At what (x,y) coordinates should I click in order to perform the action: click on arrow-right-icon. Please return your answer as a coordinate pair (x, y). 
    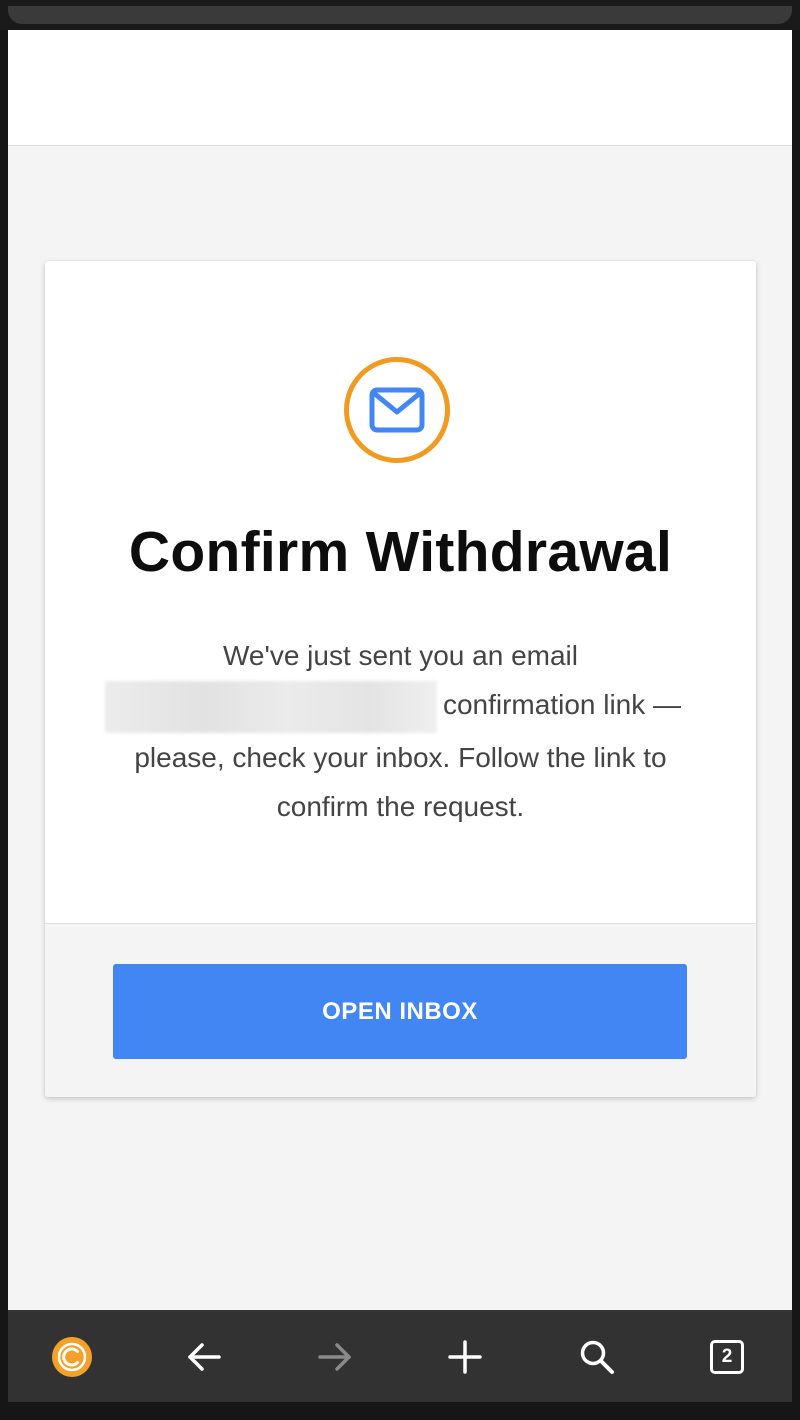
    Looking at the image, I should click on (334, 1357).